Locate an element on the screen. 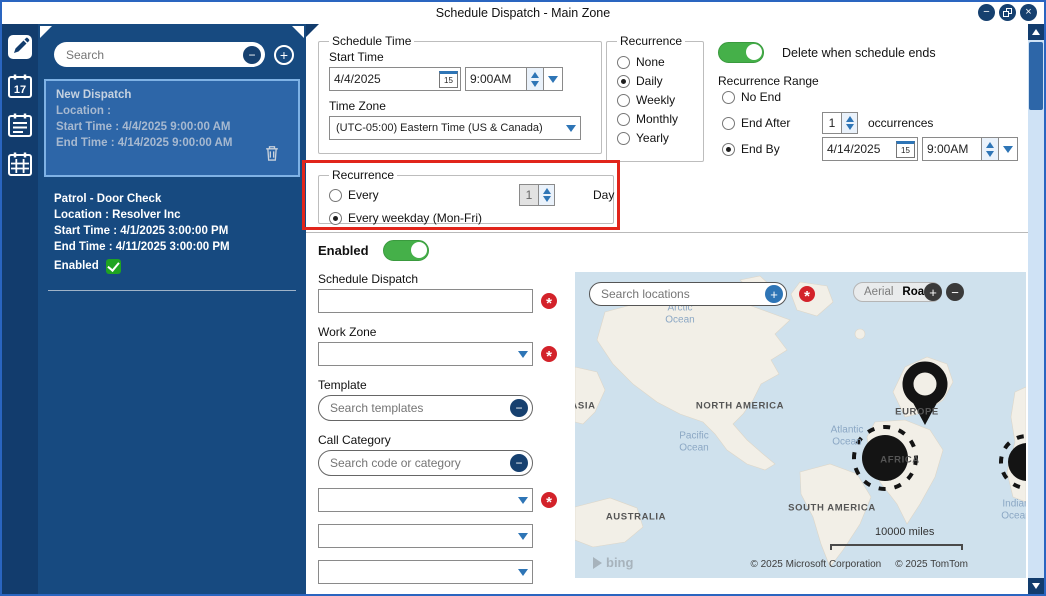  range-option-end-after: End After is located at coordinates (772, 123).